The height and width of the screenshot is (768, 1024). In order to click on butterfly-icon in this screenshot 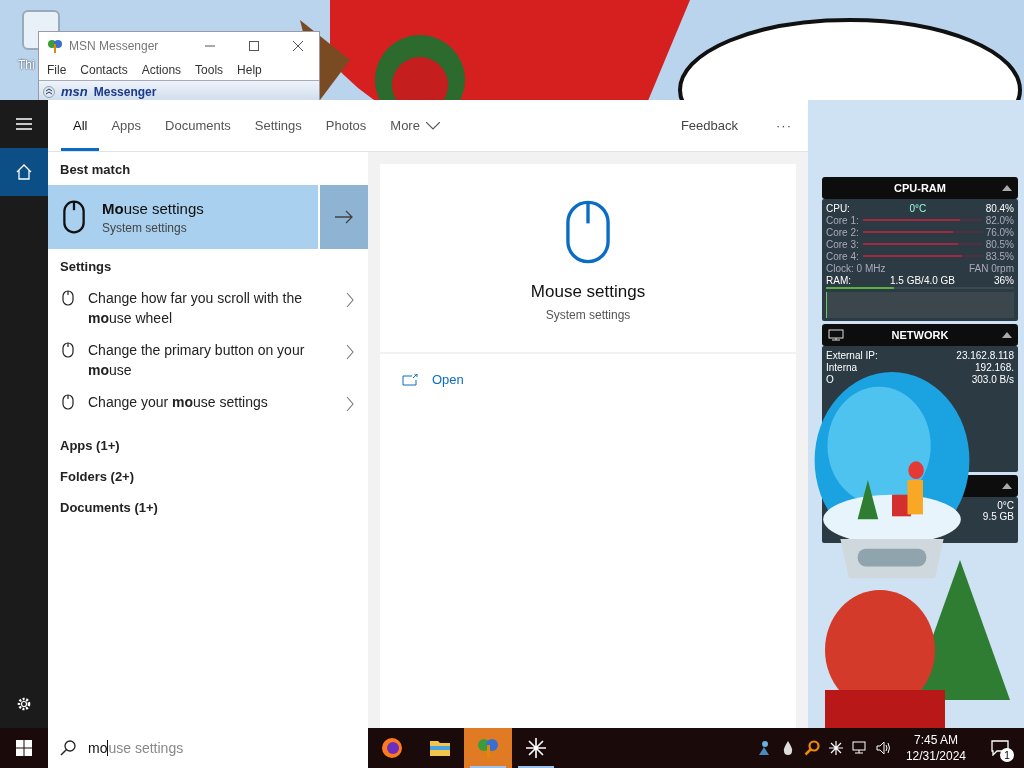, I will do `click(488, 748)`.